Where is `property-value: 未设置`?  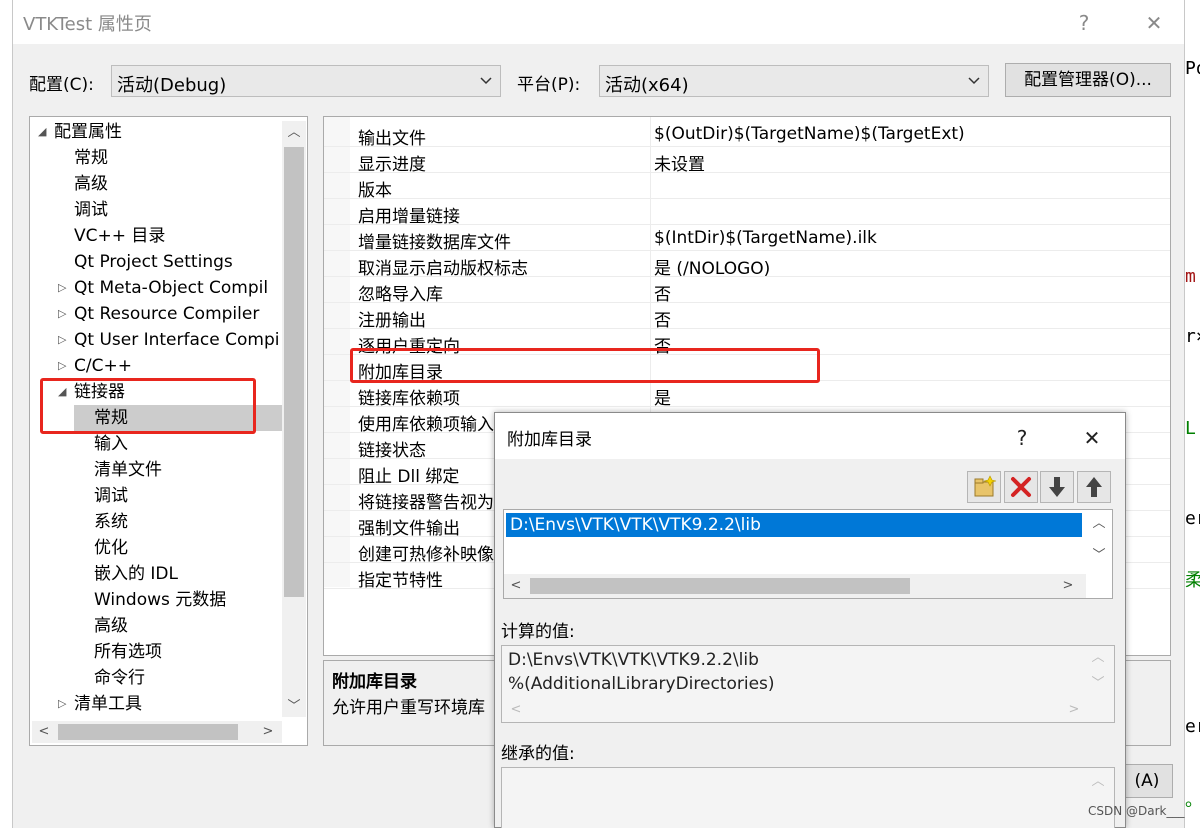
property-value: 未设置 is located at coordinates (679, 162).